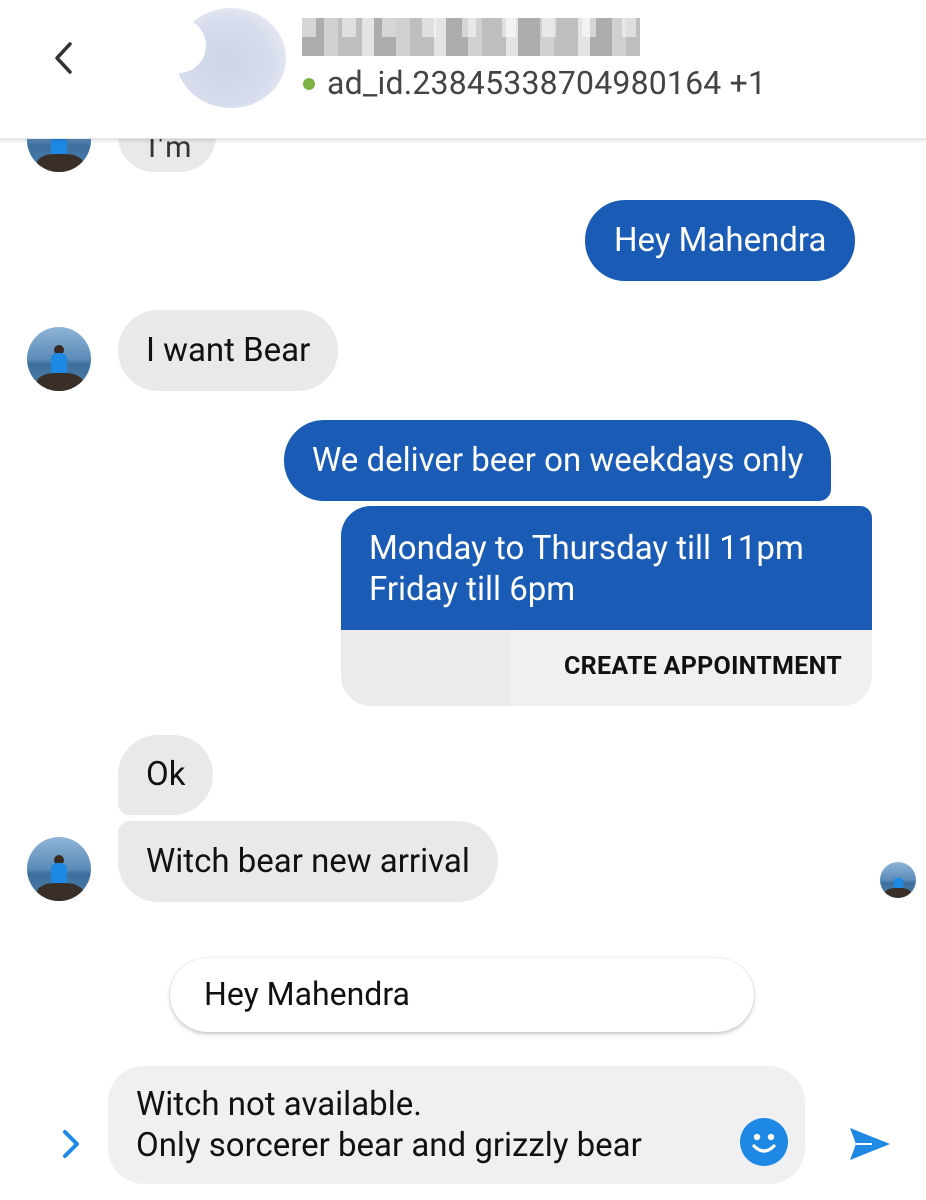  What do you see at coordinates (703, 666) in the screenshot?
I see `create-appointment-button: CREATE APPOINTMENT` at bounding box center [703, 666].